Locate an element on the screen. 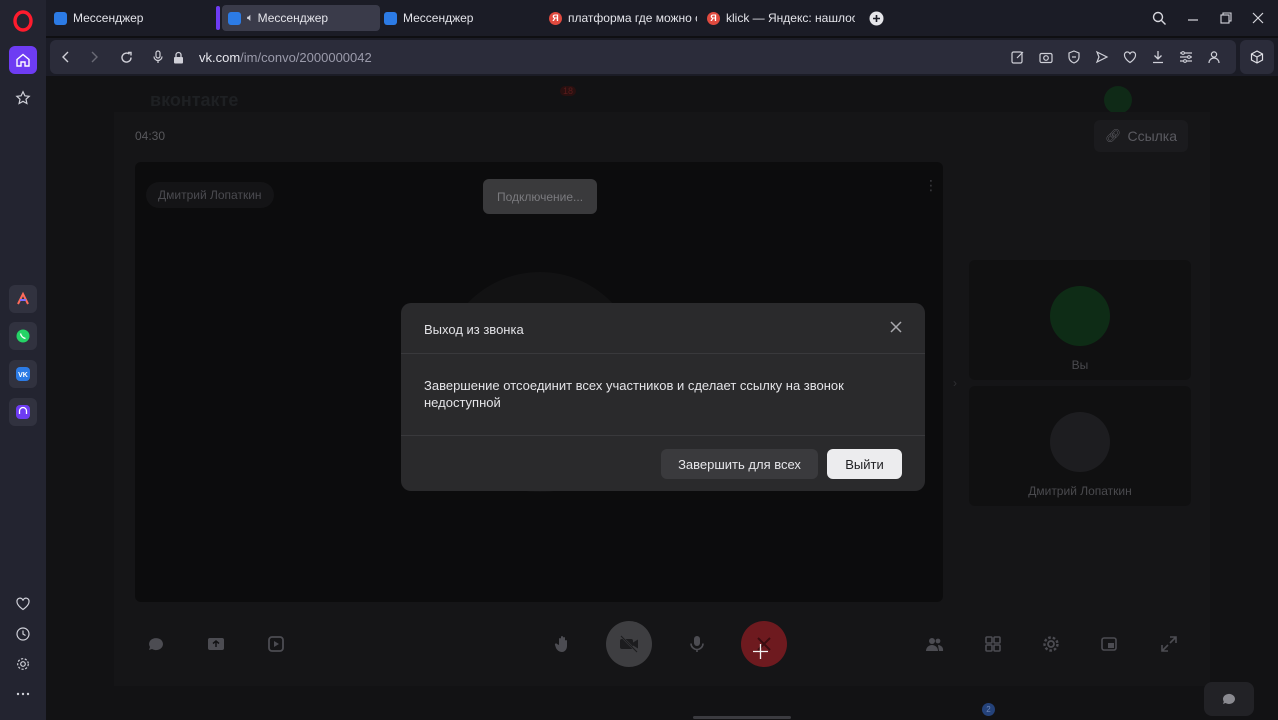 The width and height of the screenshot is (1278, 720). browser-sidebar: VK is located at coordinates (23, 360).